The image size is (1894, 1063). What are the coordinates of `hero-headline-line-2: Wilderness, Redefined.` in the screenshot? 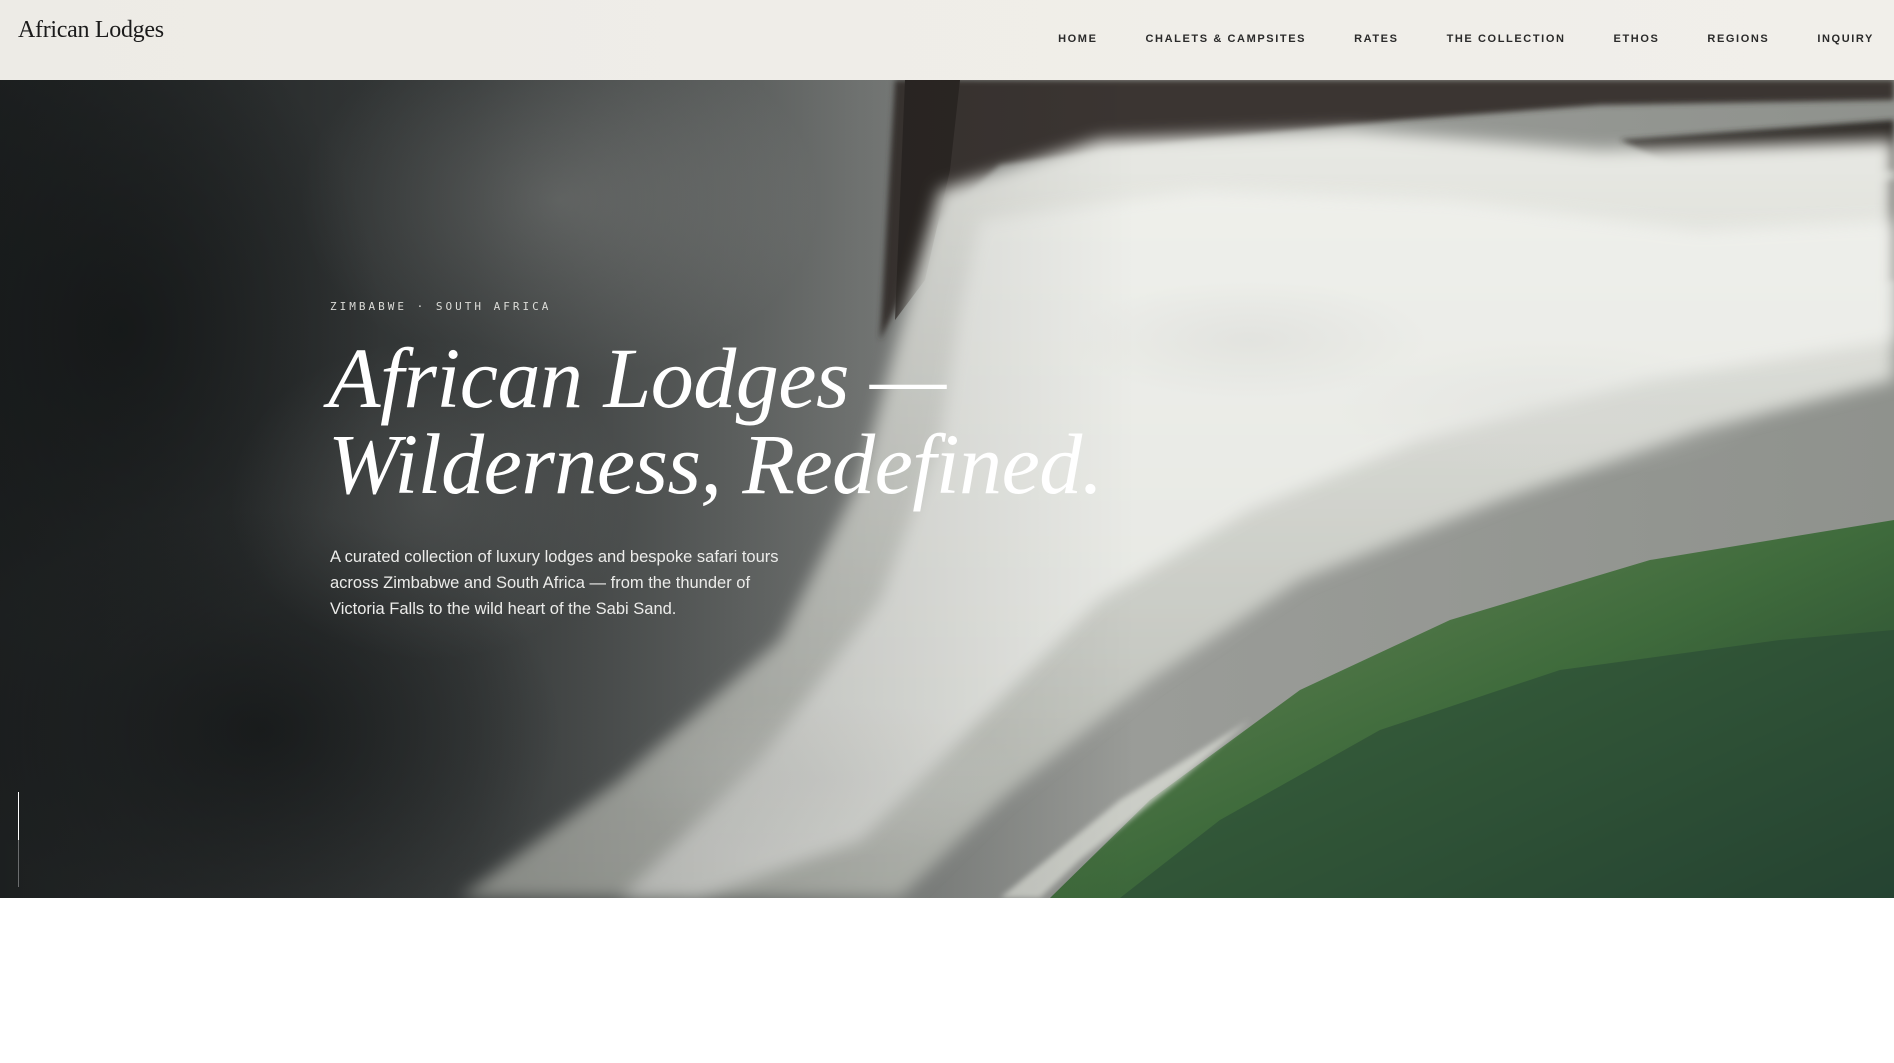 It's located at (715, 464).